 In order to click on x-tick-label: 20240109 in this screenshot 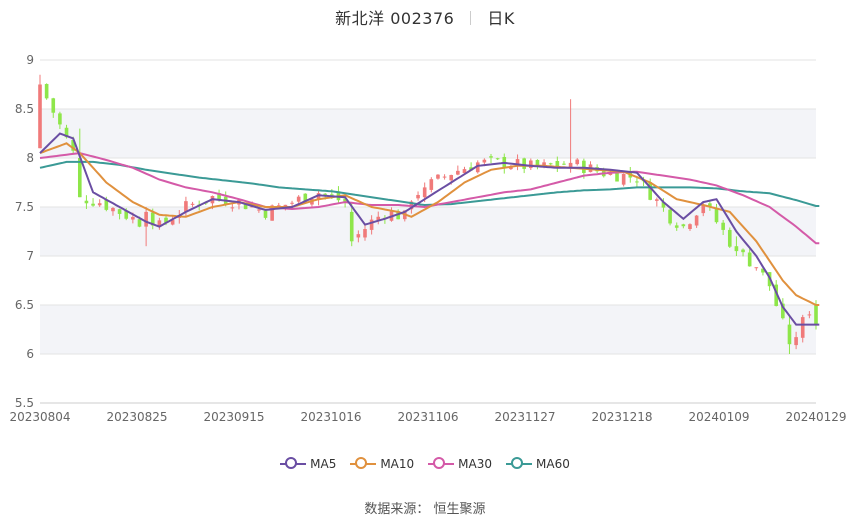, I will do `click(718, 417)`.